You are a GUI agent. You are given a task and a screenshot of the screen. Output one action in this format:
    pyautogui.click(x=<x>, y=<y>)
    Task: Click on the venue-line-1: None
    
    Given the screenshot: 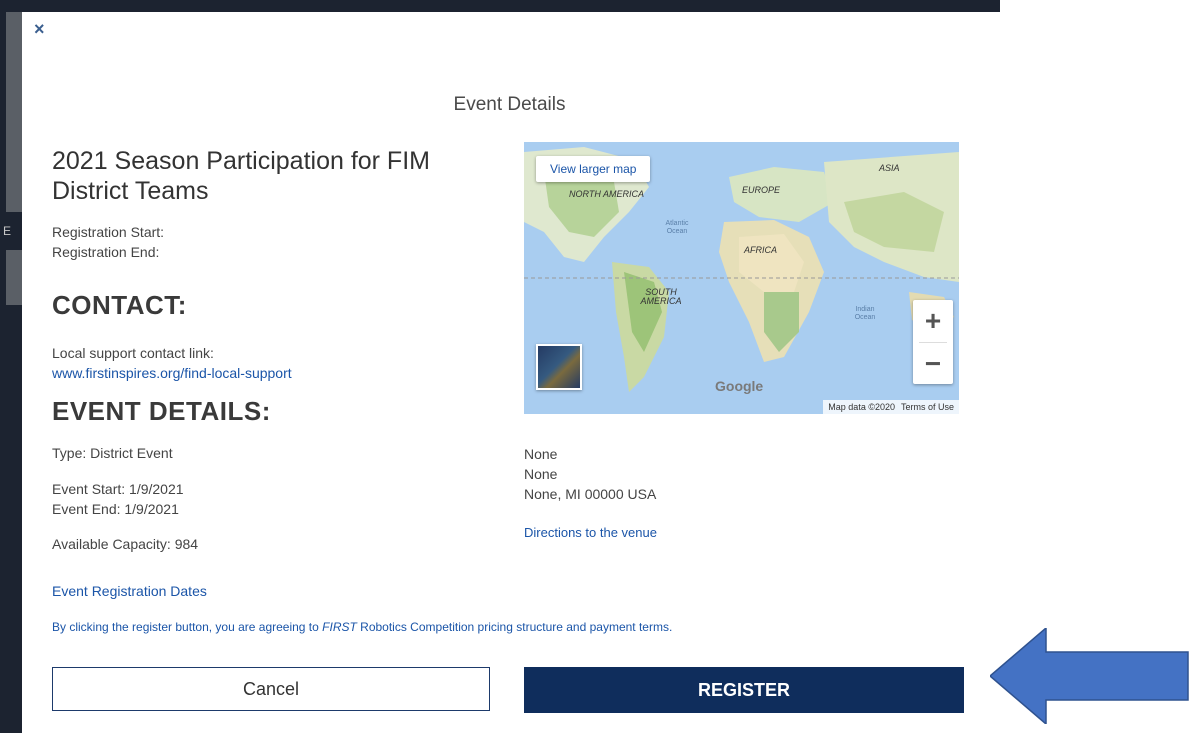 What is the action you would take?
    pyautogui.click(x=541, y=454)
    